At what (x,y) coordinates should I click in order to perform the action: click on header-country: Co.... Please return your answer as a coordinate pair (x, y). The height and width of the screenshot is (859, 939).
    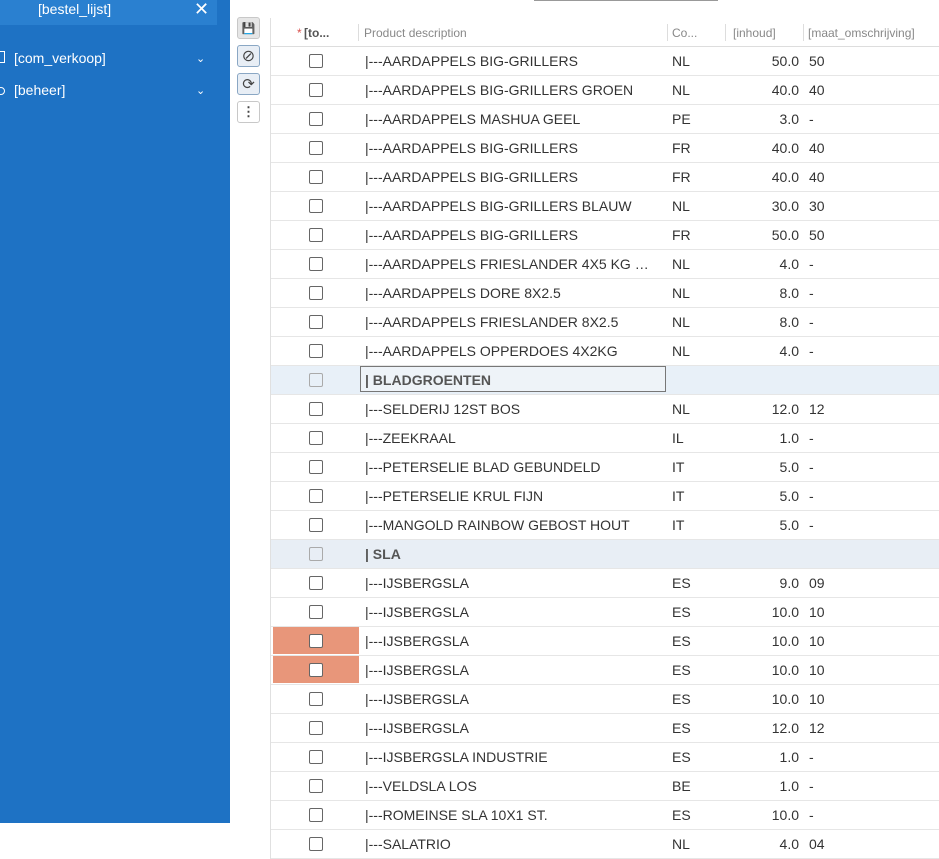
    Looking at the image, I should click on (684, 33).